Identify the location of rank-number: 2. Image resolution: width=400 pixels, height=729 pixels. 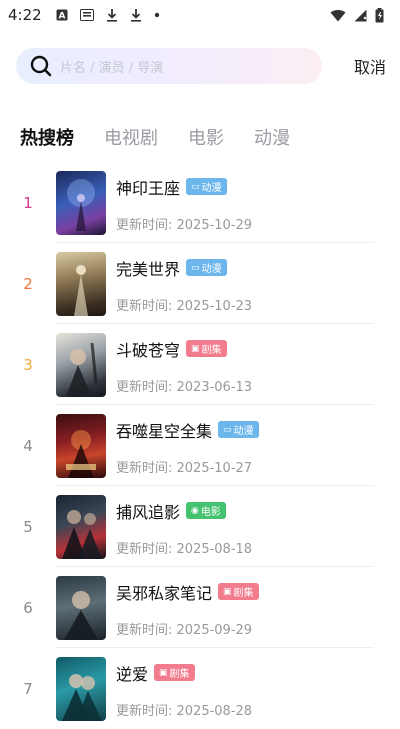
(28, 283).